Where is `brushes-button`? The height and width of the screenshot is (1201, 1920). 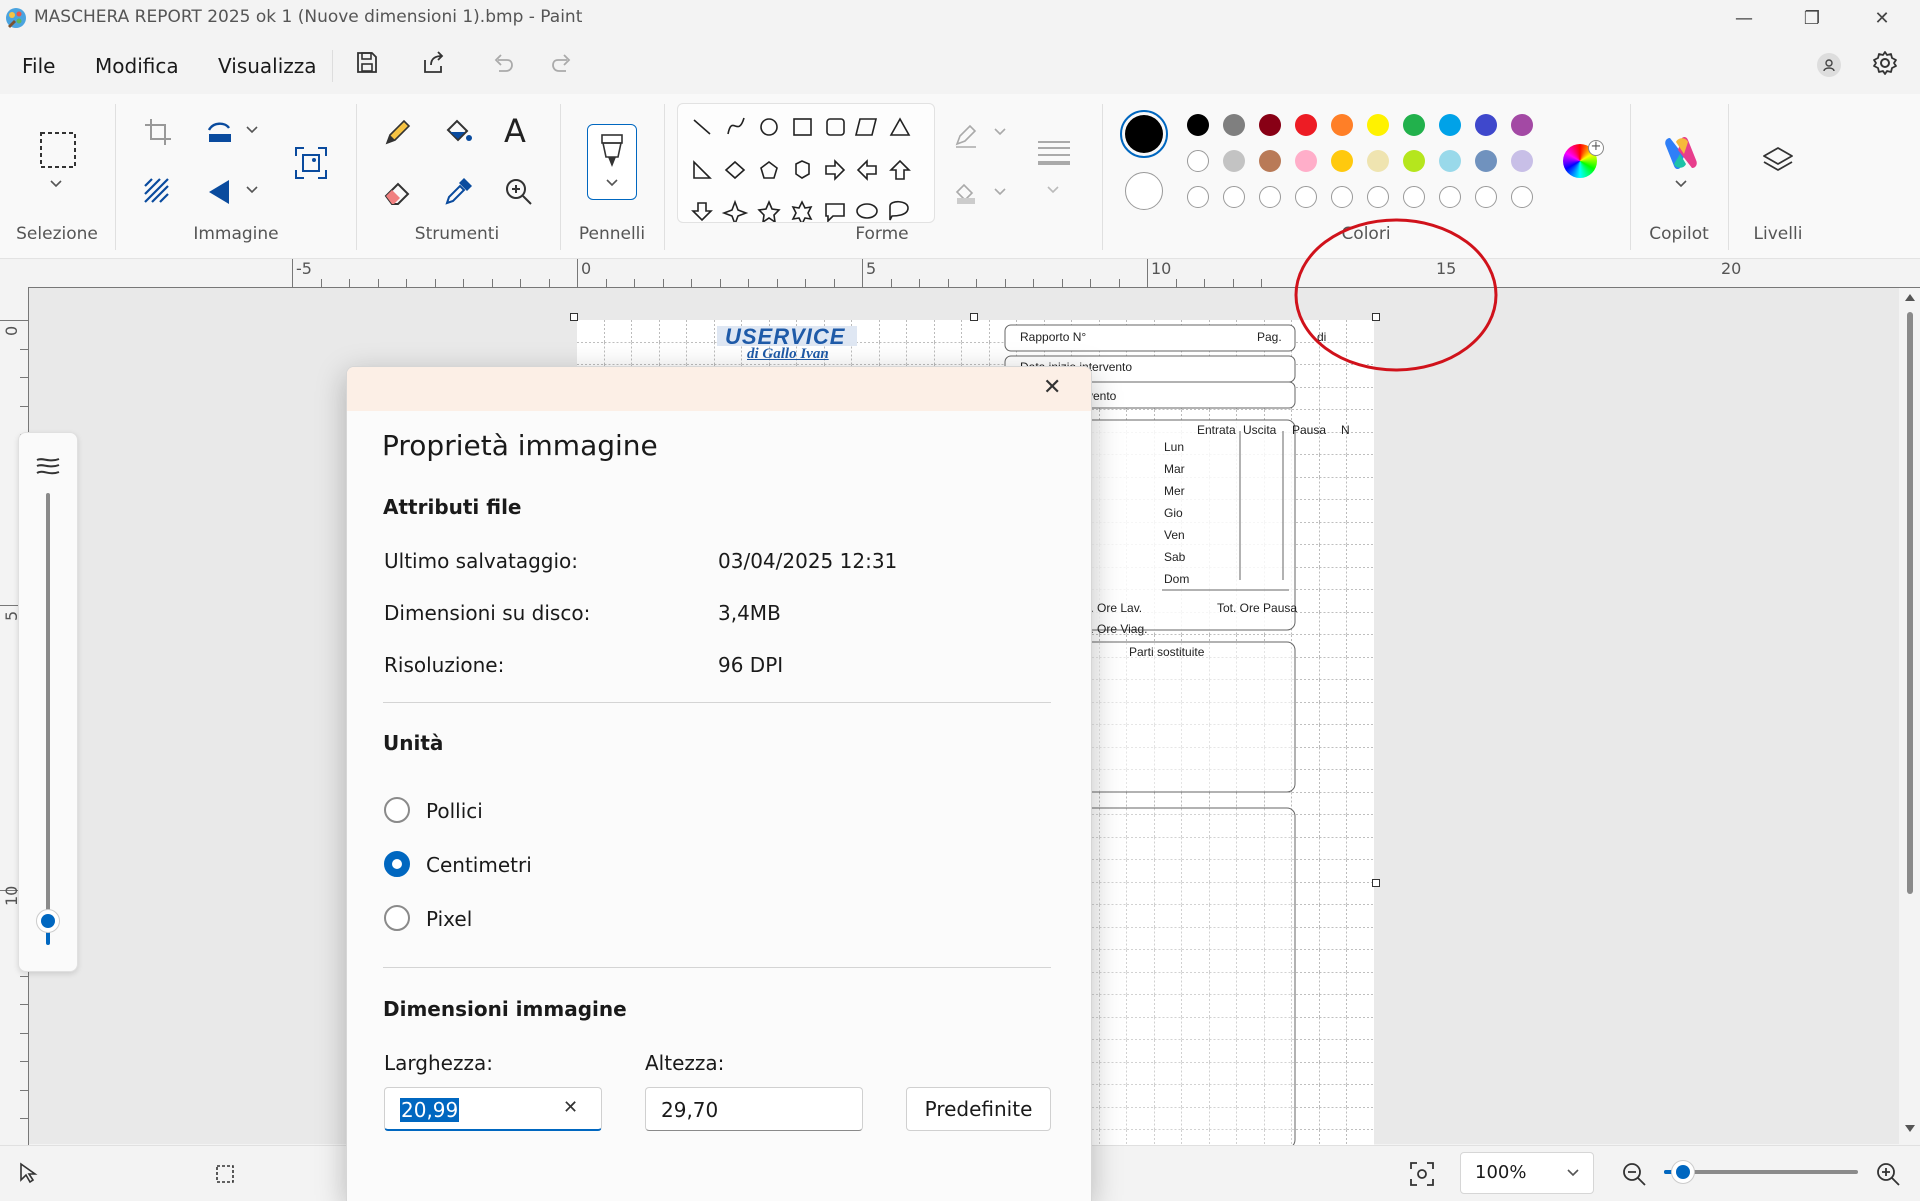
brushes-button is located at coordinates (612, 162).